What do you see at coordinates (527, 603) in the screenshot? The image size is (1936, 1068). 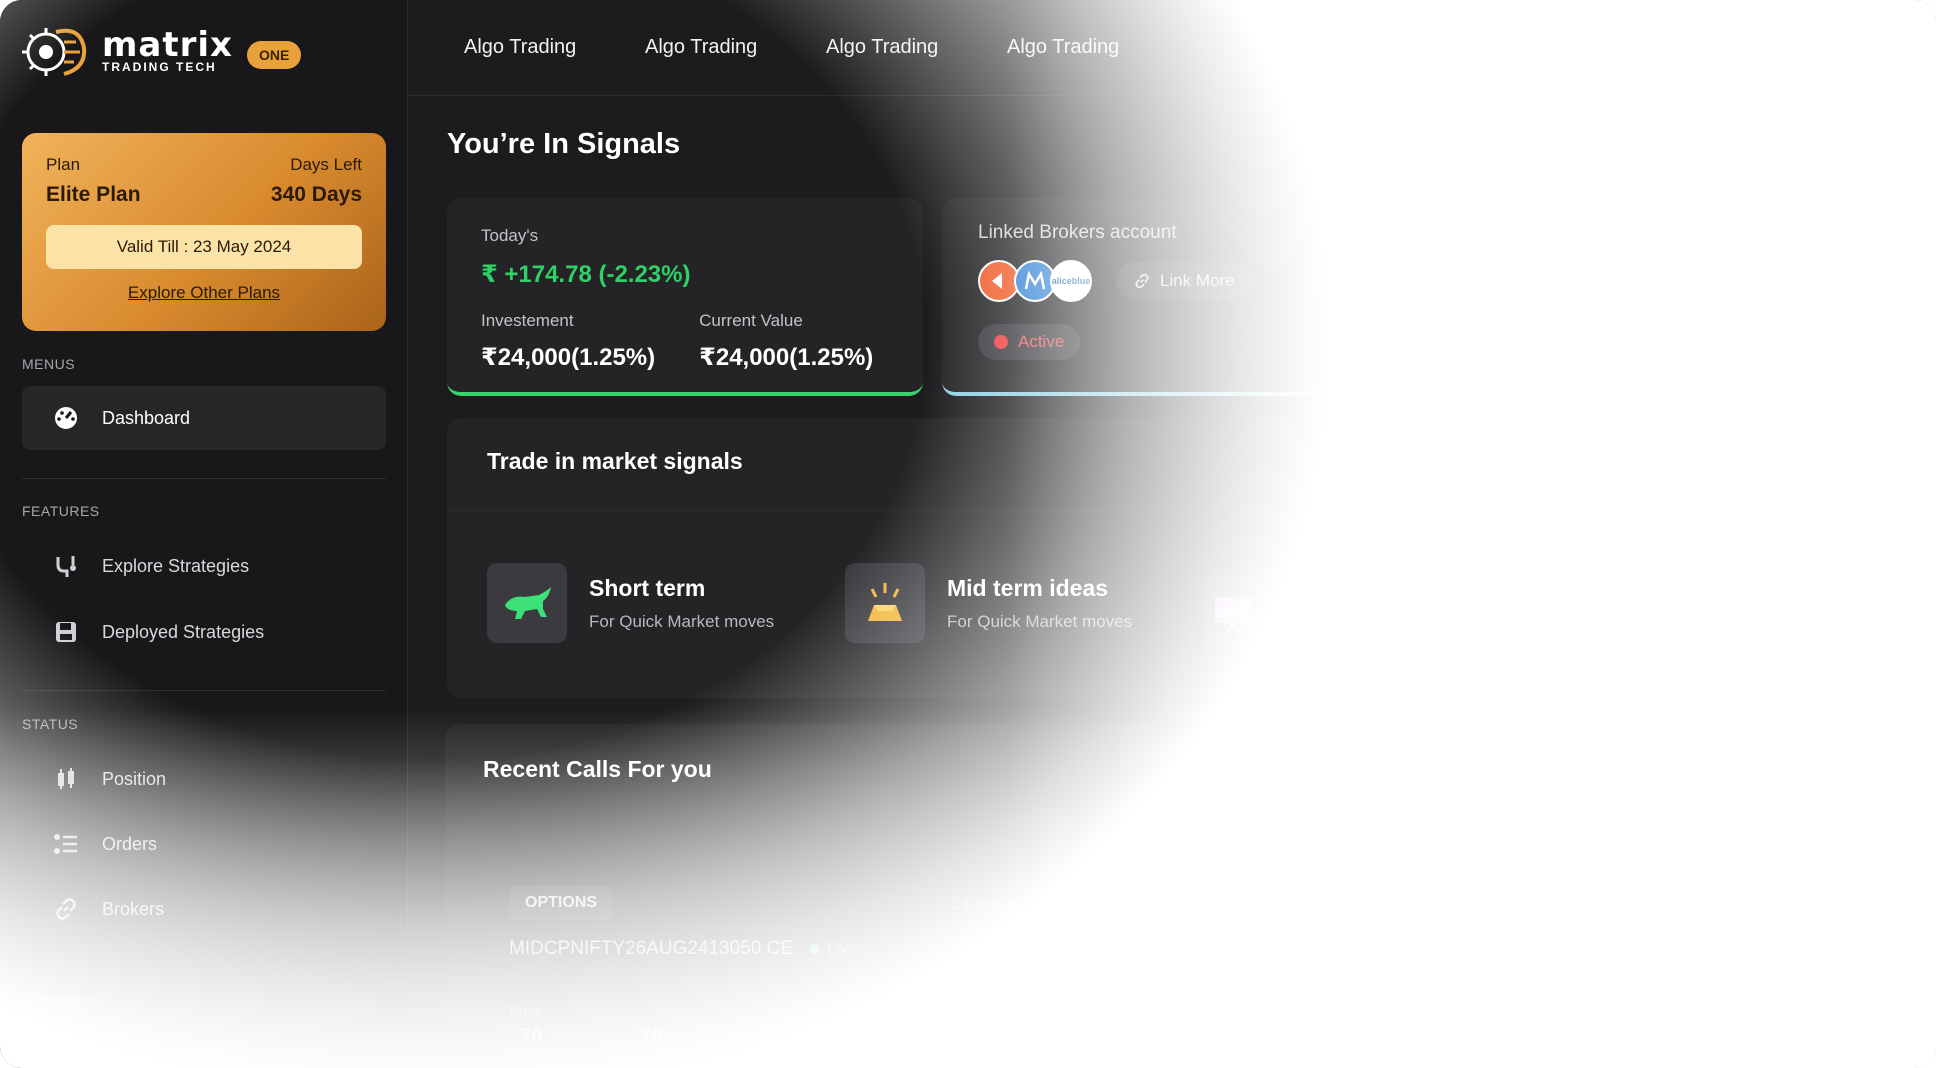 I see `bull-icon` at bounding box center [527, 603].